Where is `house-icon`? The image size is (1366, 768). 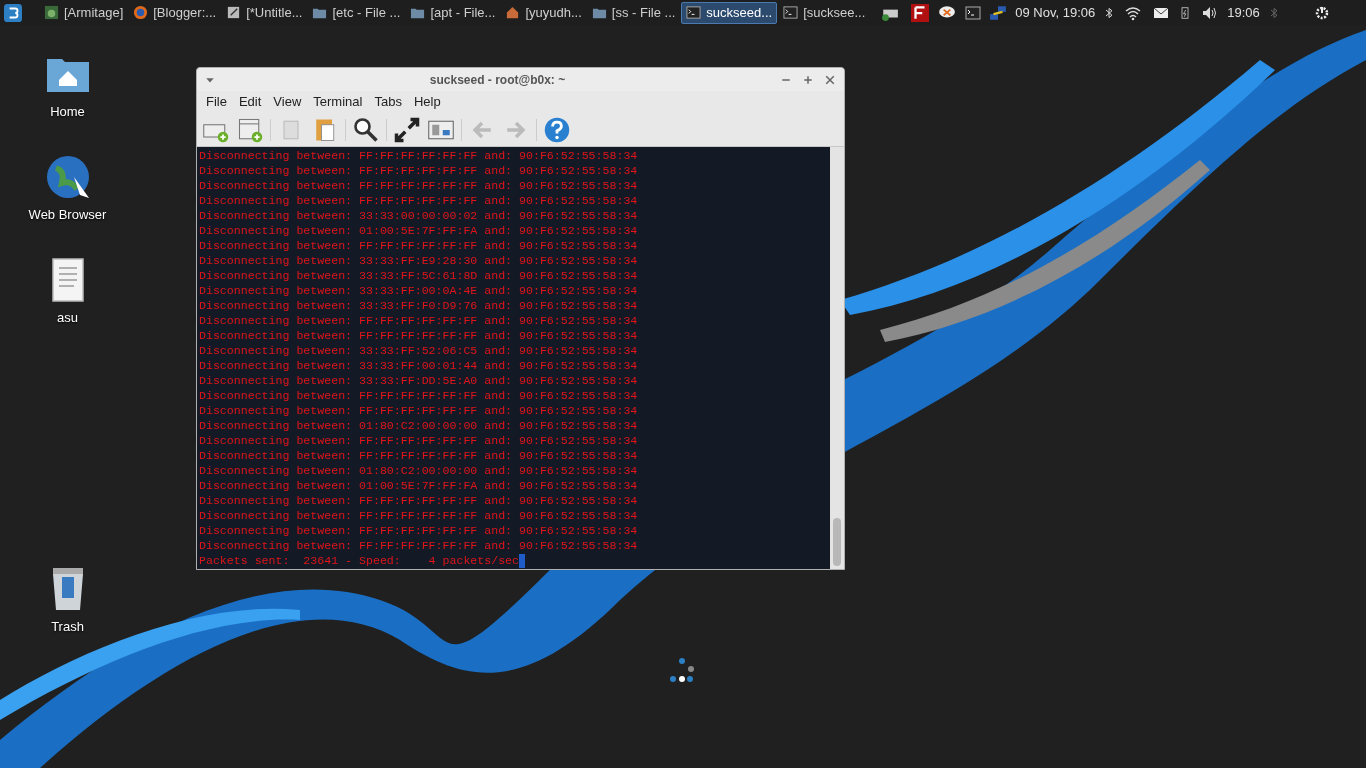
house-icon is located at coordinates (513, 12).